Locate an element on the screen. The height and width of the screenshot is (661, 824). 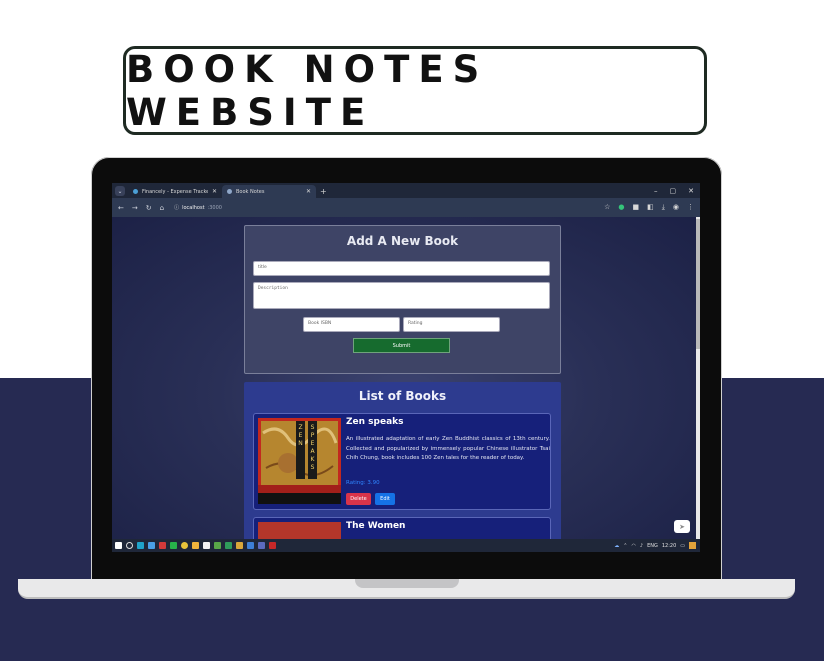
tab-book-notes: Book Notes ✕ is located at coordinates (269, 191).